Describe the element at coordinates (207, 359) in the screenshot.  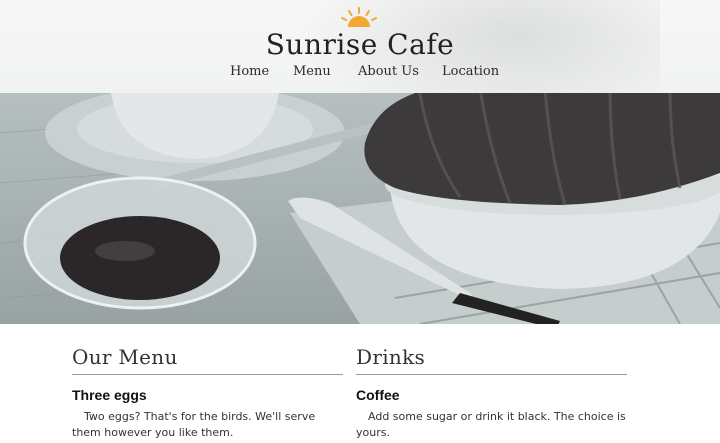
I see `menu-heading: Our Menu` at that location.